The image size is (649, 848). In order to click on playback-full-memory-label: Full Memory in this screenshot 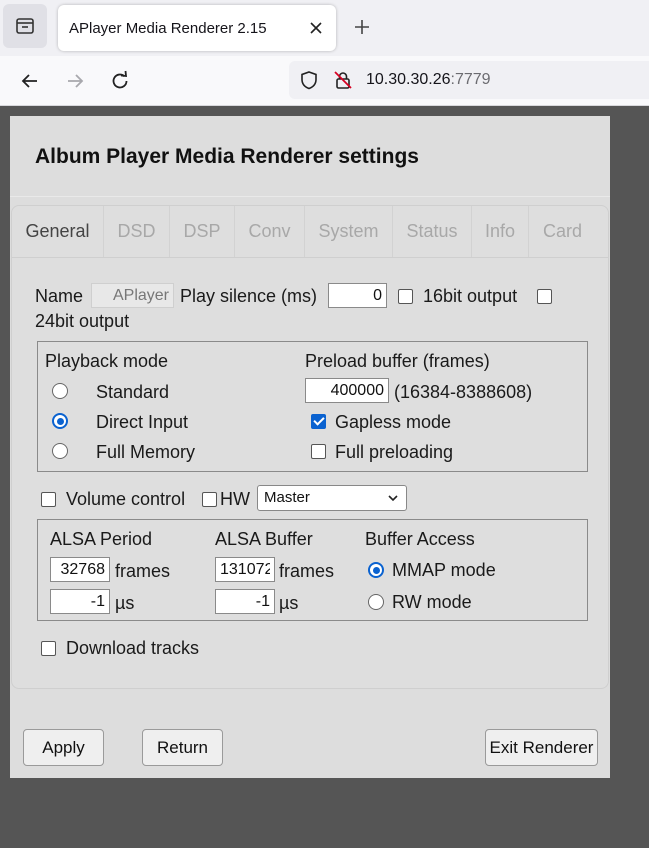, I will do `click(146, 452)`.